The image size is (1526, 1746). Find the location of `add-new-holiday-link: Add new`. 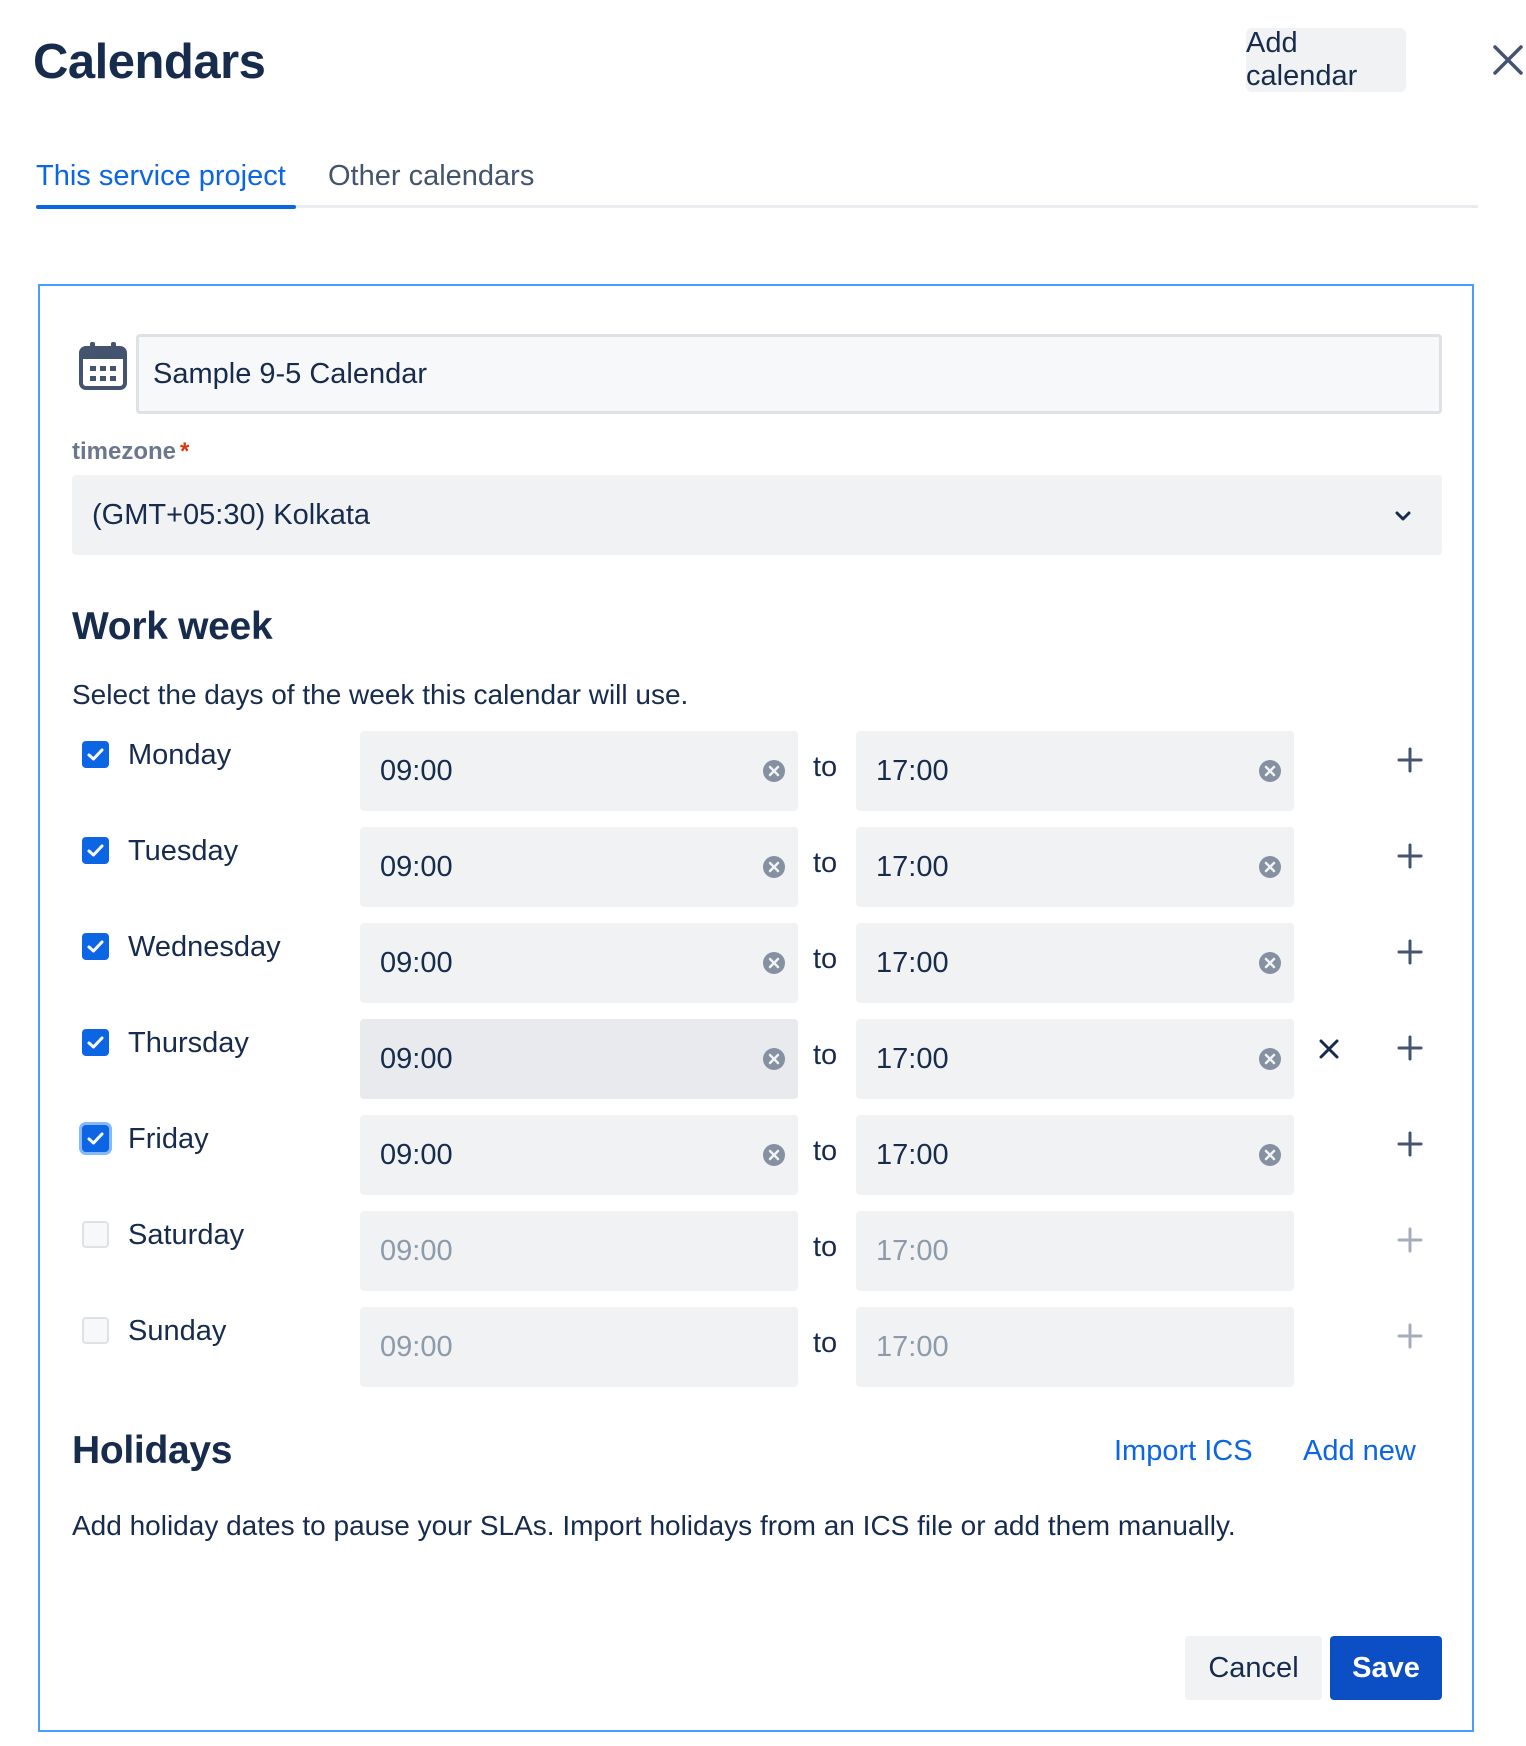

add-new-holiday-link: Add new is located at coordinates (1359, 1451).